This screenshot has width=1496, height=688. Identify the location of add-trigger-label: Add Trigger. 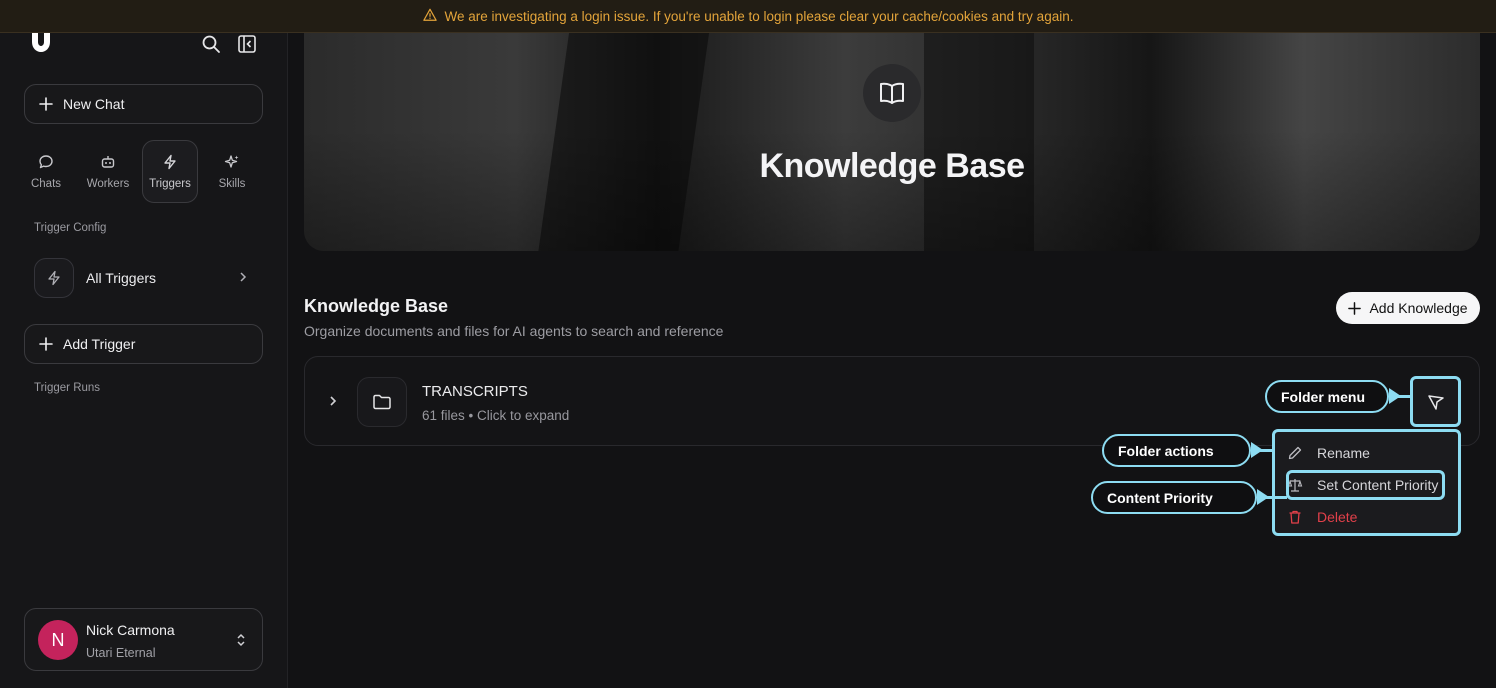
(99, 344).